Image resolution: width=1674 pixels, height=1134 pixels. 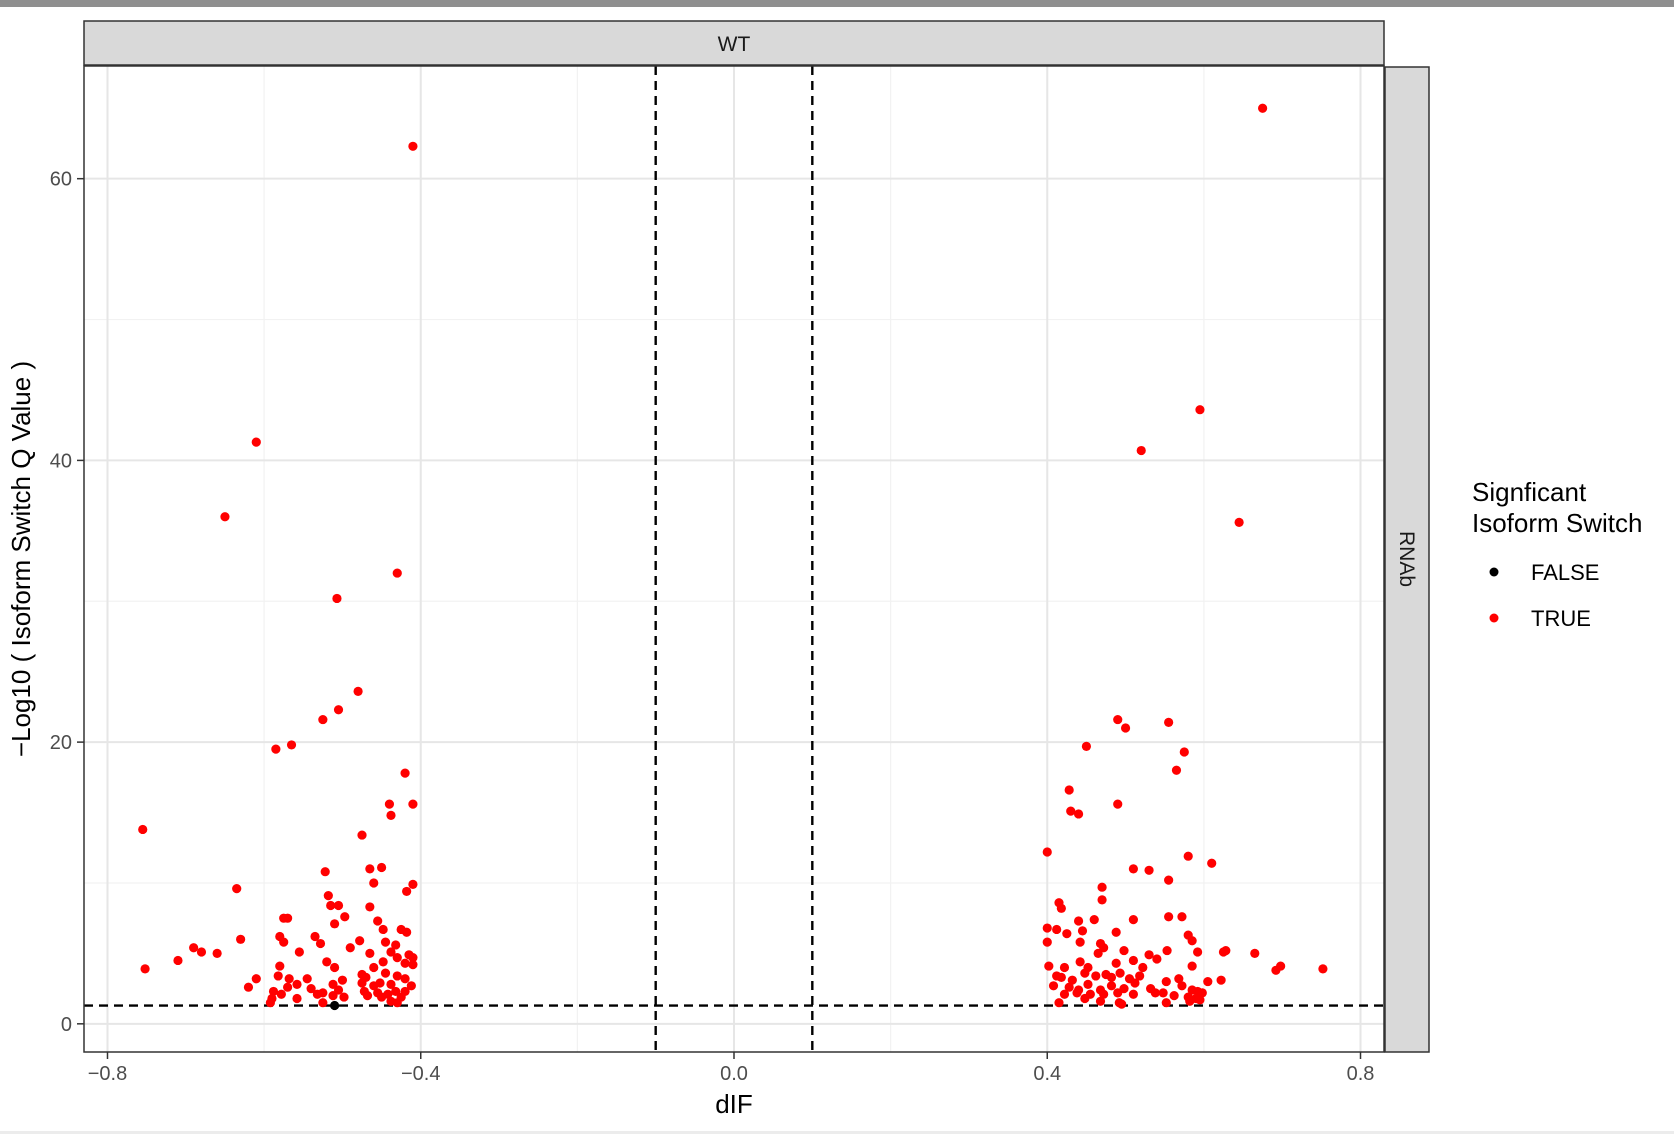 I want to click on x-tick-label: 0.8, so click(x=1361, y=1074).